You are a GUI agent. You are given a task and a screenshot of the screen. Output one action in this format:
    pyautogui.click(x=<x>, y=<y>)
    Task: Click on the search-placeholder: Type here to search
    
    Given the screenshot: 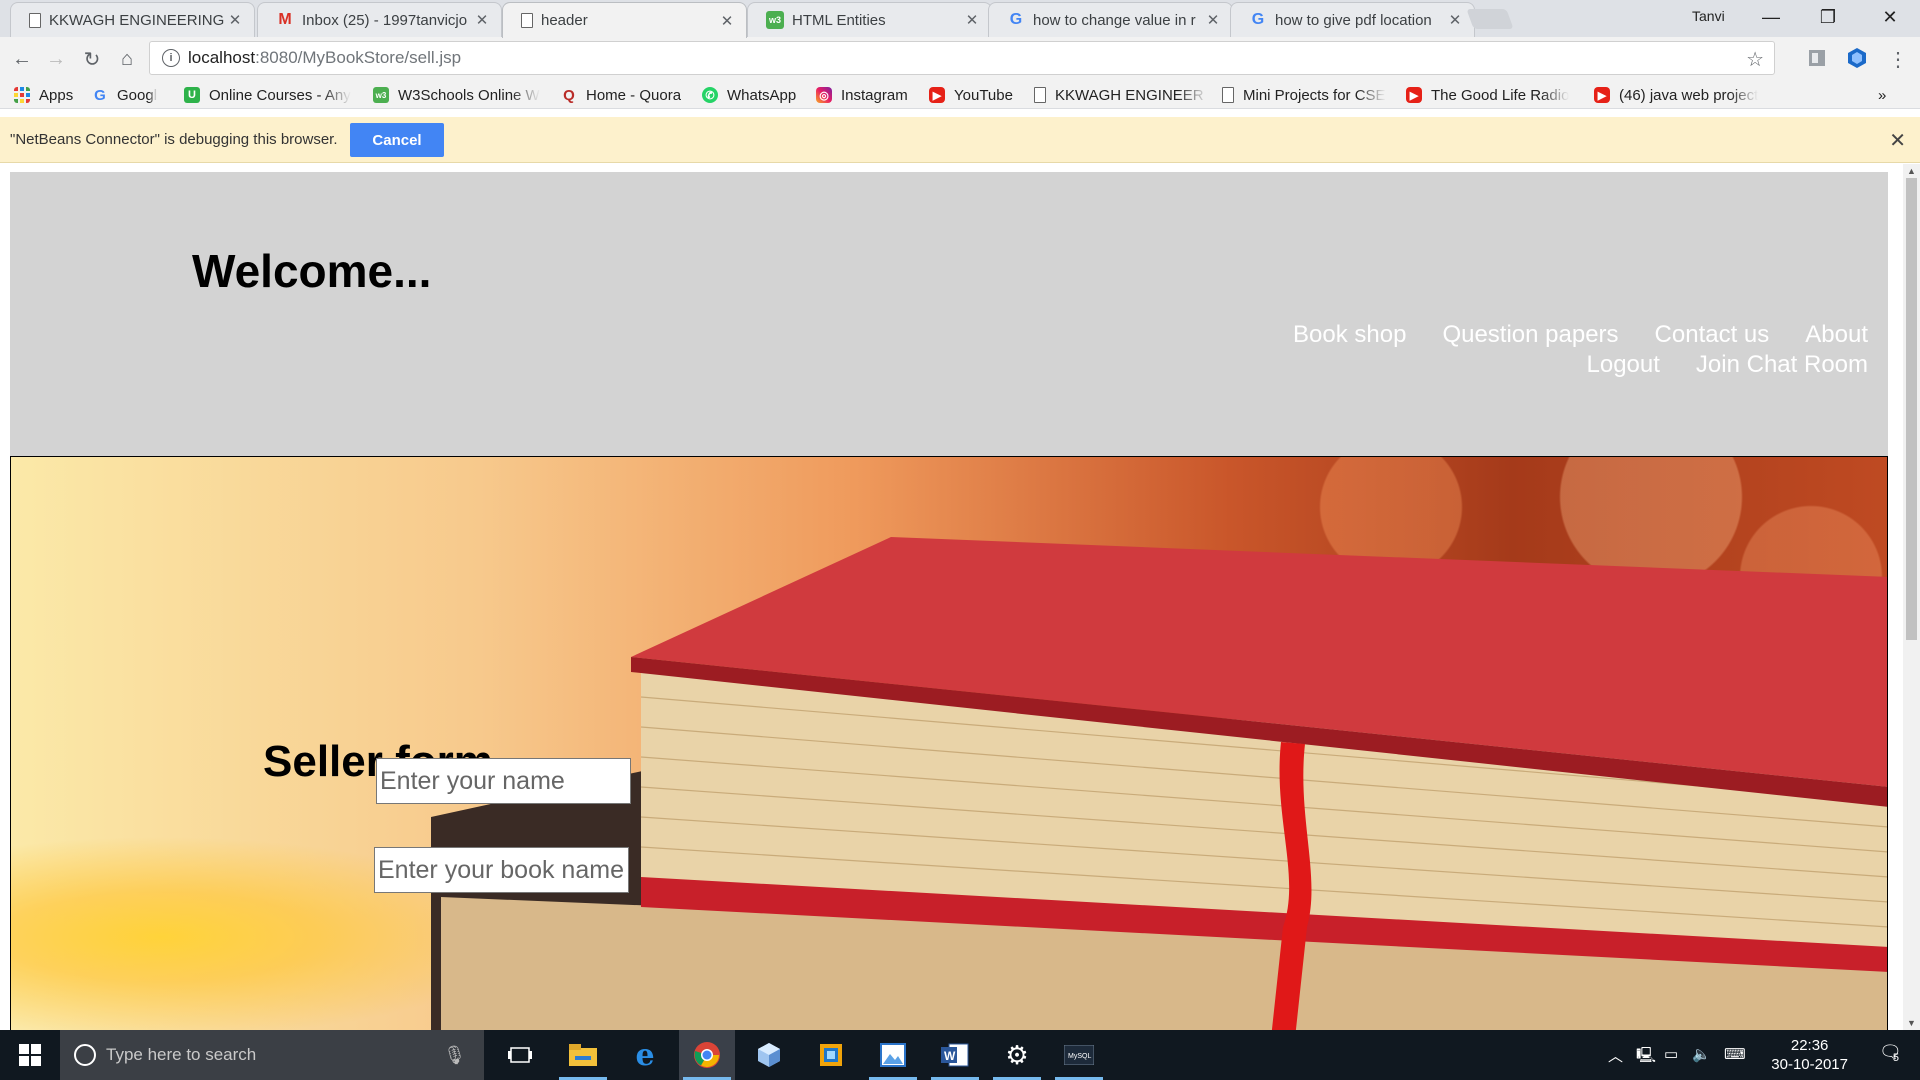 What is the action you would take?
    pyautogui.click(x=181, y=1054)
    